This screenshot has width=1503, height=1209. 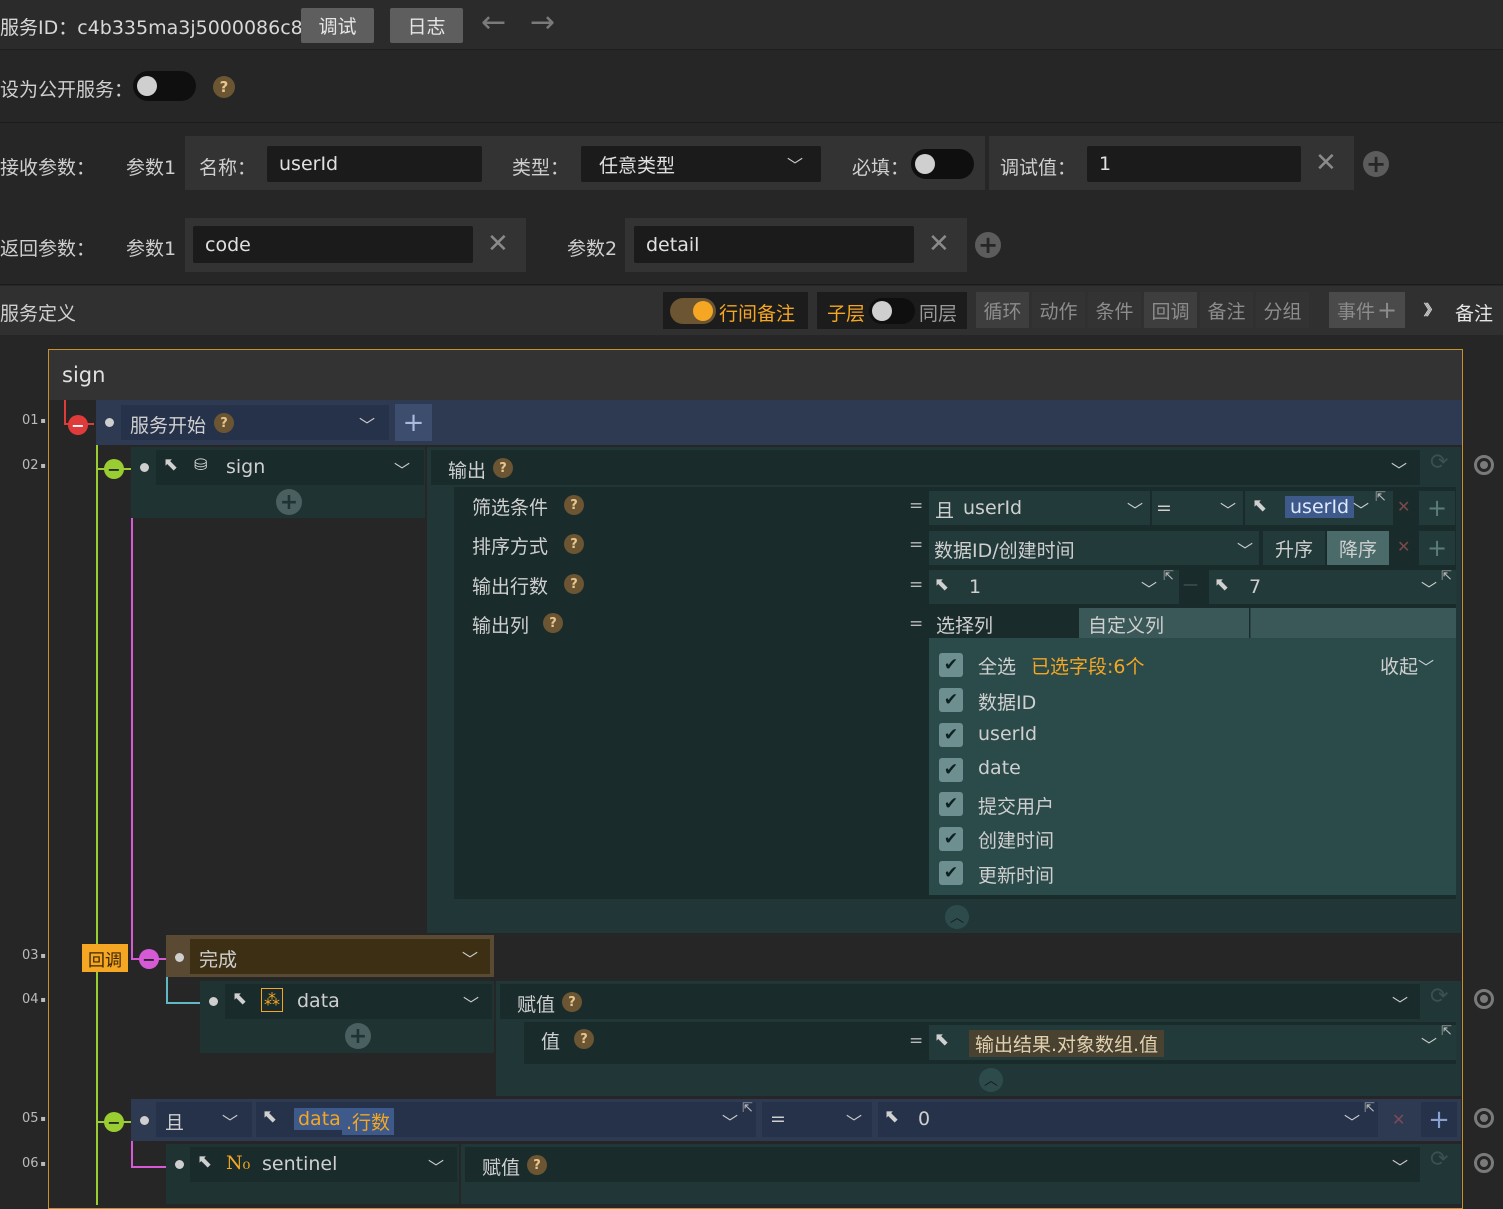 I want to click on condition-left-box: ⬉ data .行数 ﹀ ⇱, so click(x=506, y=1119).